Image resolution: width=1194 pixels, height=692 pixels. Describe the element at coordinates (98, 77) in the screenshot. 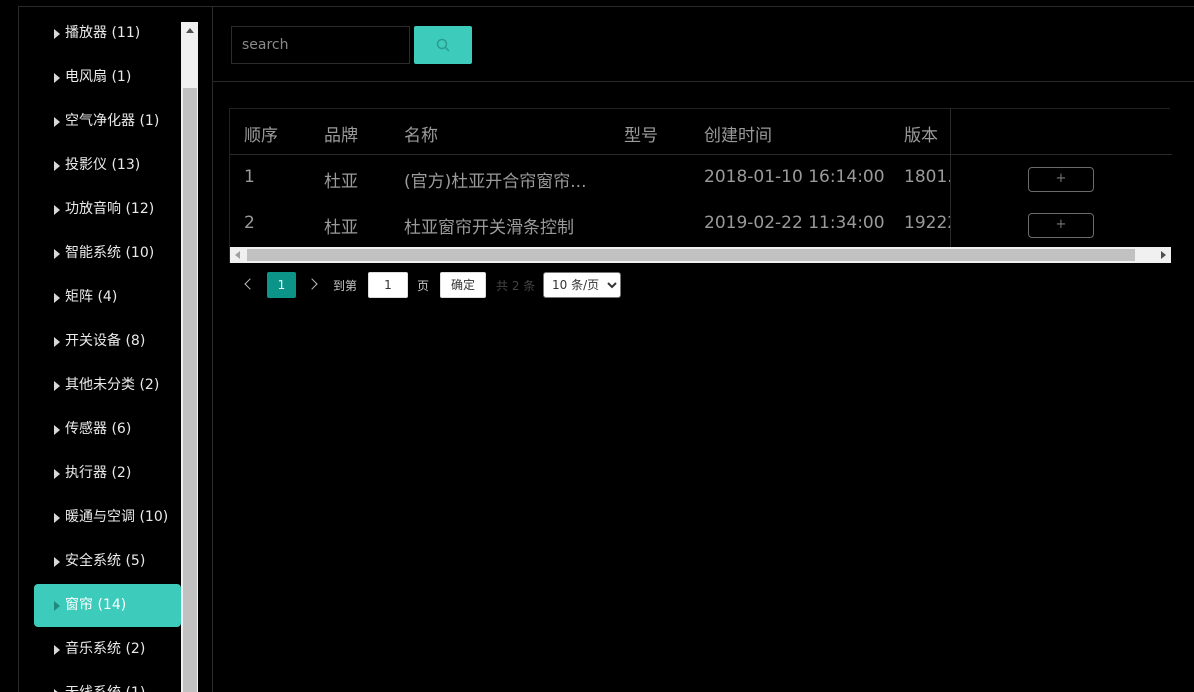

I see `sidebar-item-label: 电风扇 (1)` at that location.